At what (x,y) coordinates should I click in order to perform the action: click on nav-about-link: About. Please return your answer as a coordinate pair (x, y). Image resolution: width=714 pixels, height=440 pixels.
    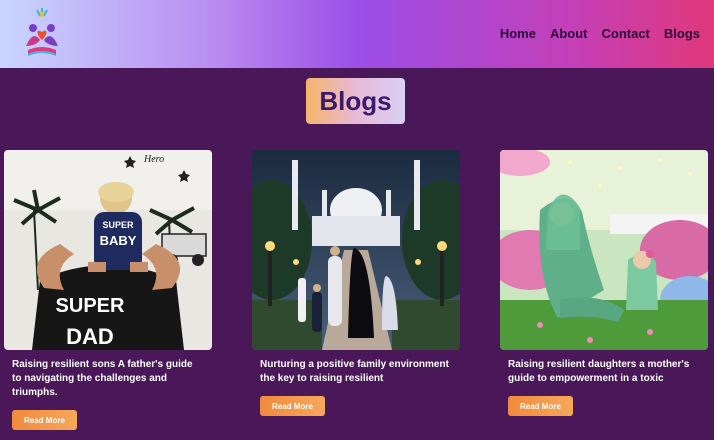
    Looking at the image, I should click on (569, 33).